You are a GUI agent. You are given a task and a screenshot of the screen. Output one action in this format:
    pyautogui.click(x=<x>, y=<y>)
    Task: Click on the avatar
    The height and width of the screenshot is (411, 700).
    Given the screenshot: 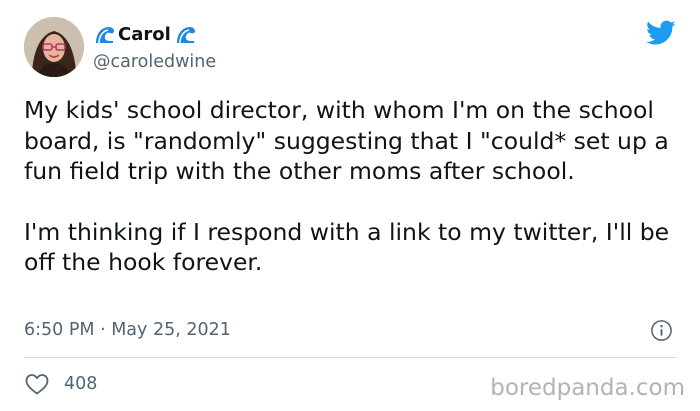 What is the action you would take?
    pyautogui.click(x=54, y=47)
    